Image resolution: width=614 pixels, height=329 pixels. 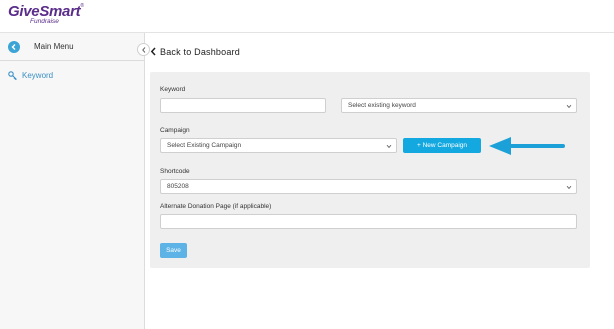 I want to click on main-menu-header: Main Menu, so click(x=72, y=47).